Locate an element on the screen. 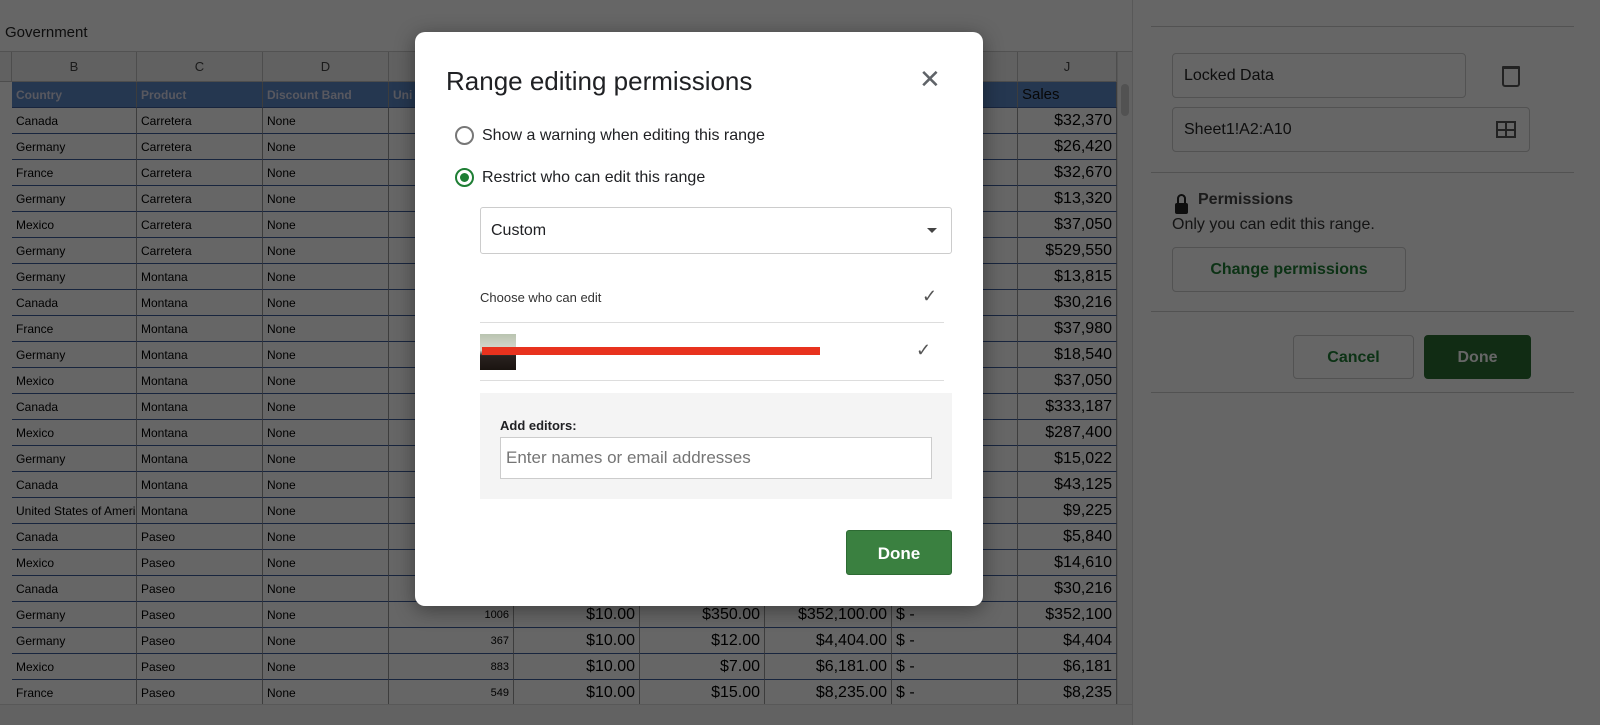 Image resolution: width=1600 pixels, height=725 pixels. cell-sales: $32,370 is located at coordinates (1067, 121).